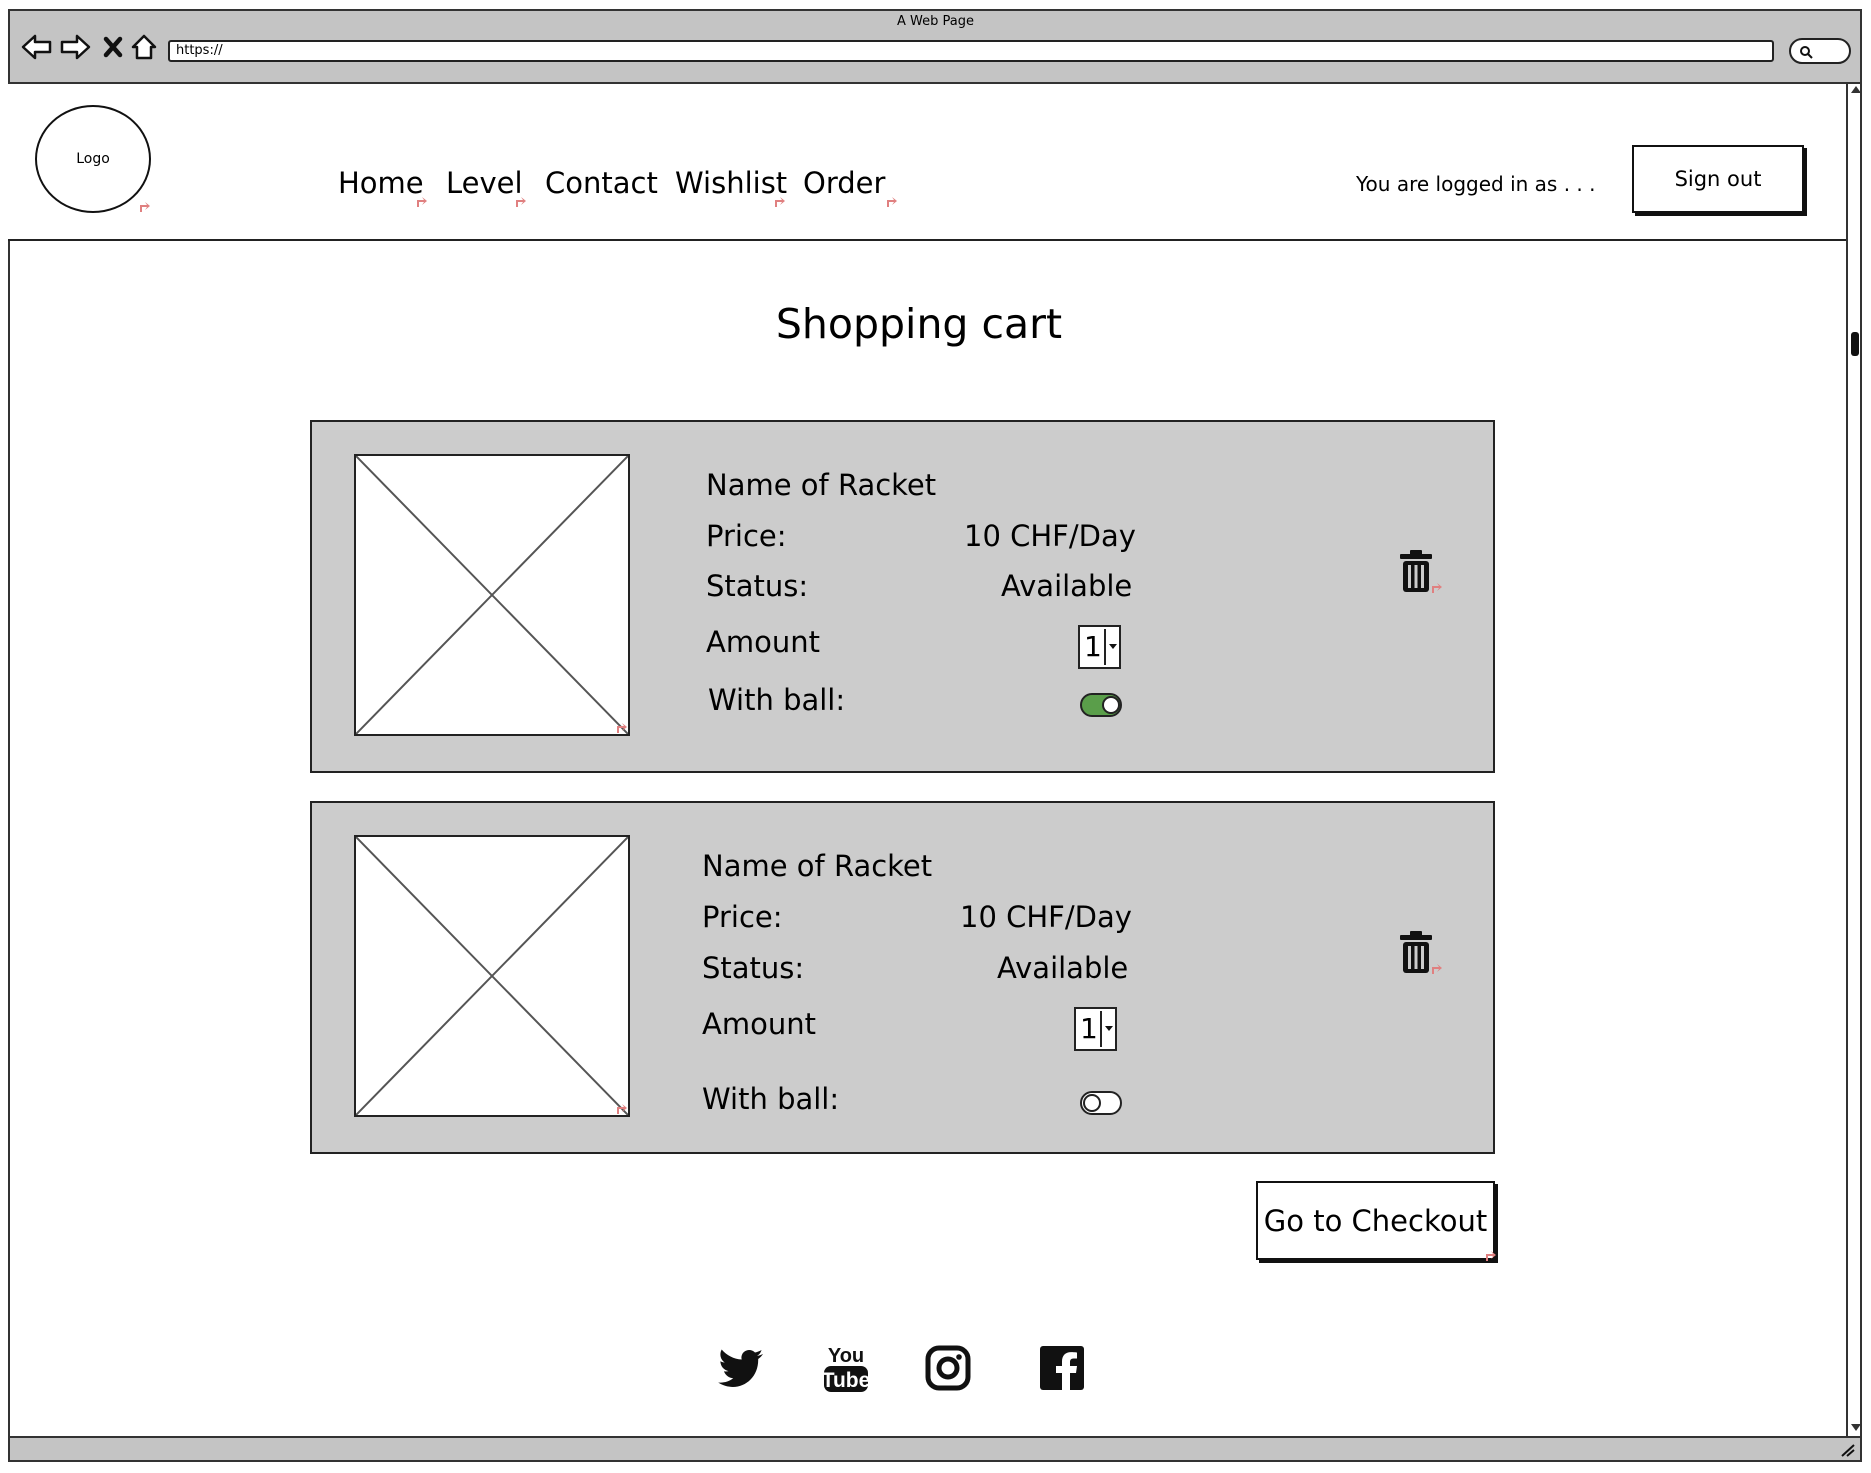 The image size is (1871, 1473). I want to click on home-icon, so click(144, 47).